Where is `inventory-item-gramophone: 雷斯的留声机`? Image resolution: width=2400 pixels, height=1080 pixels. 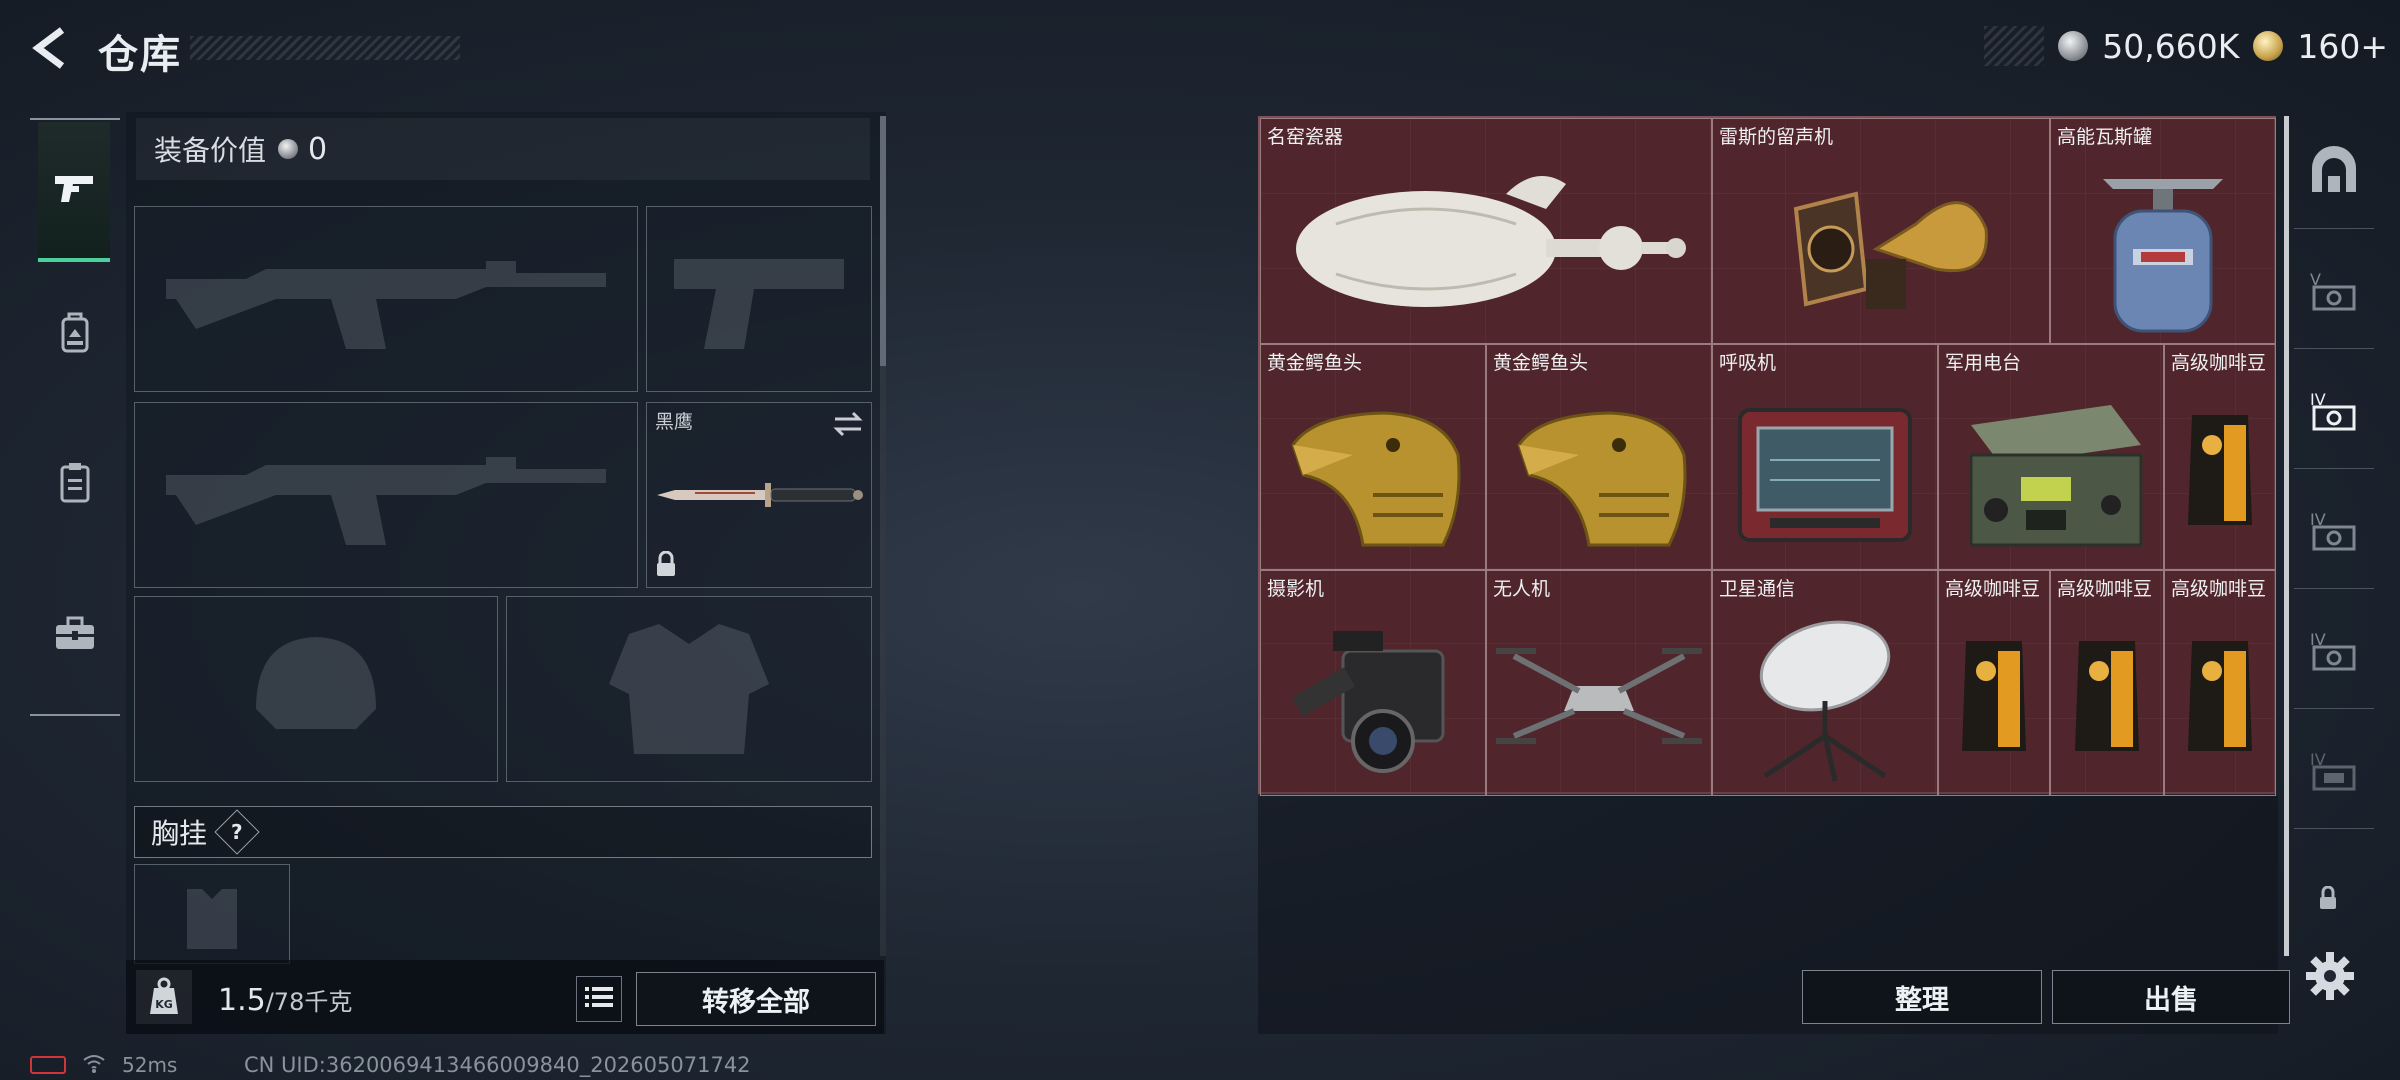 inventory-item-gramophone: 雷斯的留声机 is located at coordinates (1881, 231).